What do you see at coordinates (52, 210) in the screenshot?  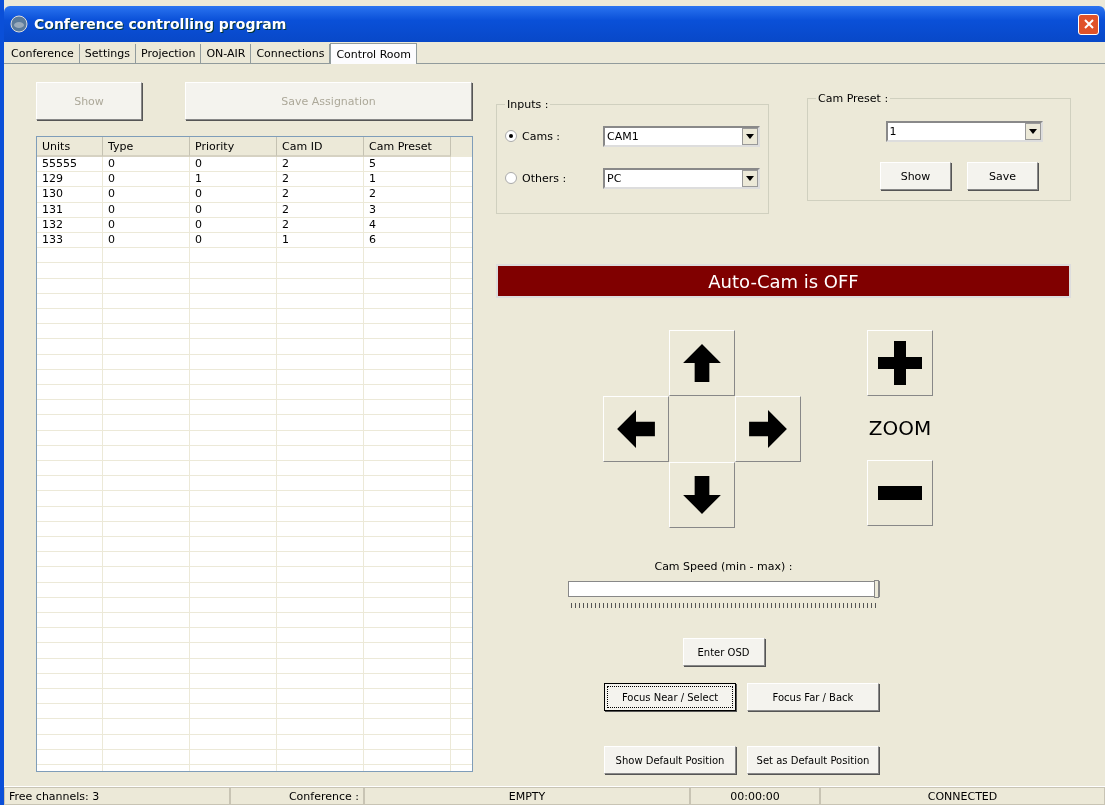 I see `table-cell-text: 131` at bounding box center [52, 210].